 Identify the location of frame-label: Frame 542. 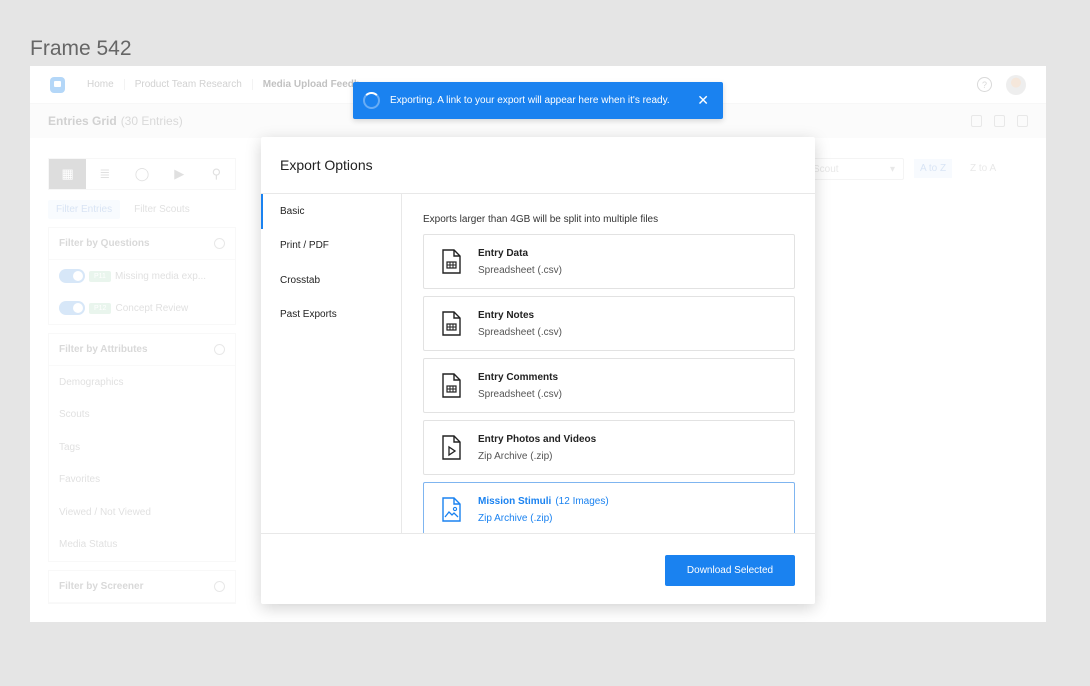
(81, 48).